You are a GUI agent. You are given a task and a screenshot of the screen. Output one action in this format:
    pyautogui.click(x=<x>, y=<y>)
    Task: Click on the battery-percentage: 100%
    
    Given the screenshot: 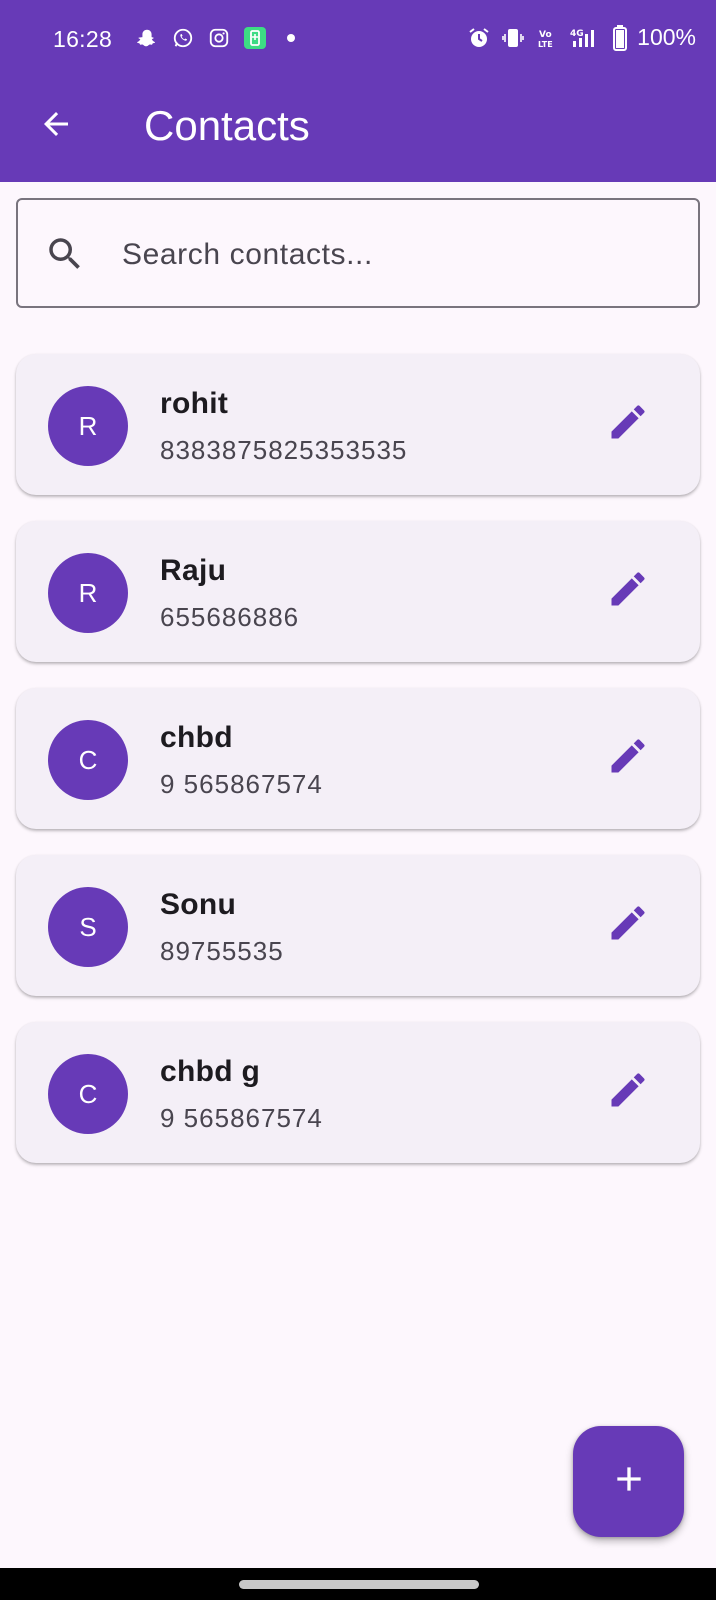 What is the action you would take?
    pyautogui.click(x=666, y=37)
    